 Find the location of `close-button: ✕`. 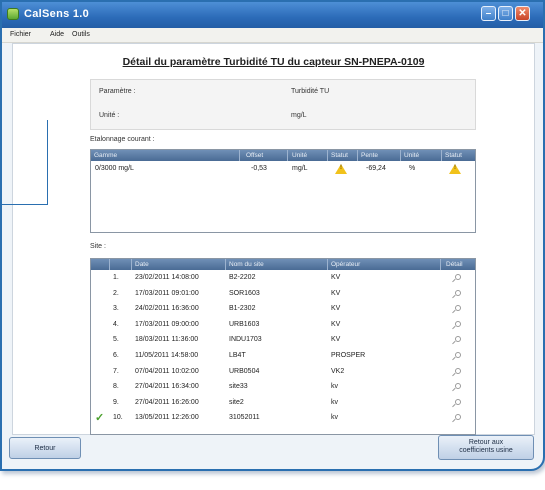

close-button: ✕ is located at coordinates (522, 13).